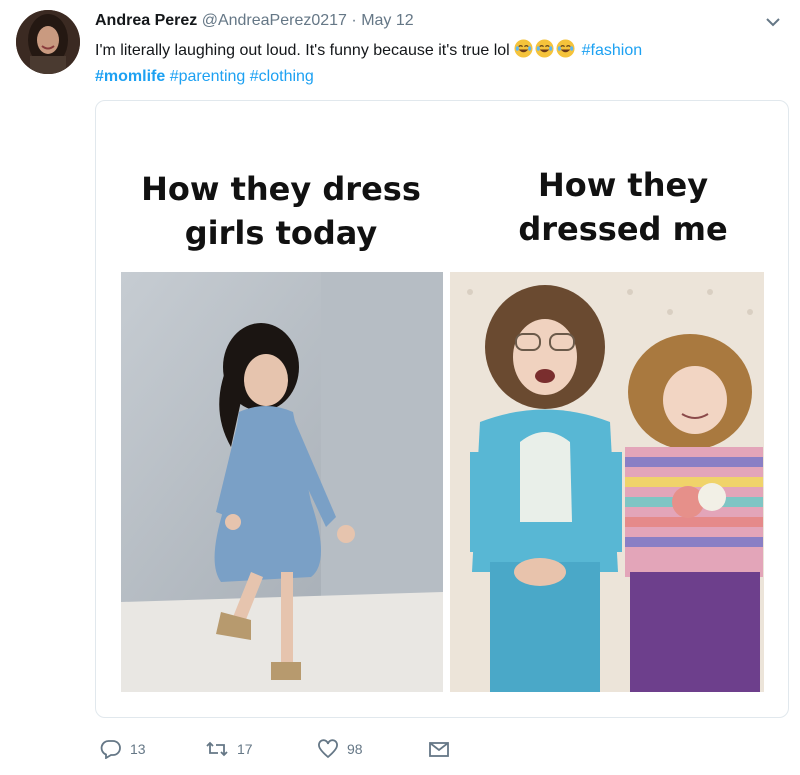 The height and width of the screenshot is (775, 800). I want to click on display-name: Andrea Perez, so click(146, 20).